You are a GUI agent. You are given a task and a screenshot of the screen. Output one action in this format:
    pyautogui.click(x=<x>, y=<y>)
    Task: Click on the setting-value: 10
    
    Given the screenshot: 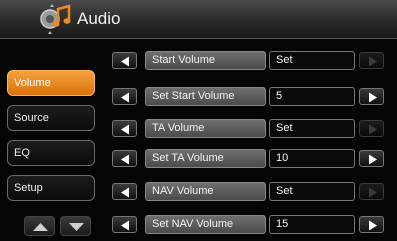 What is the action you would take?
    pyautogui.click(x=312, y=158)
    